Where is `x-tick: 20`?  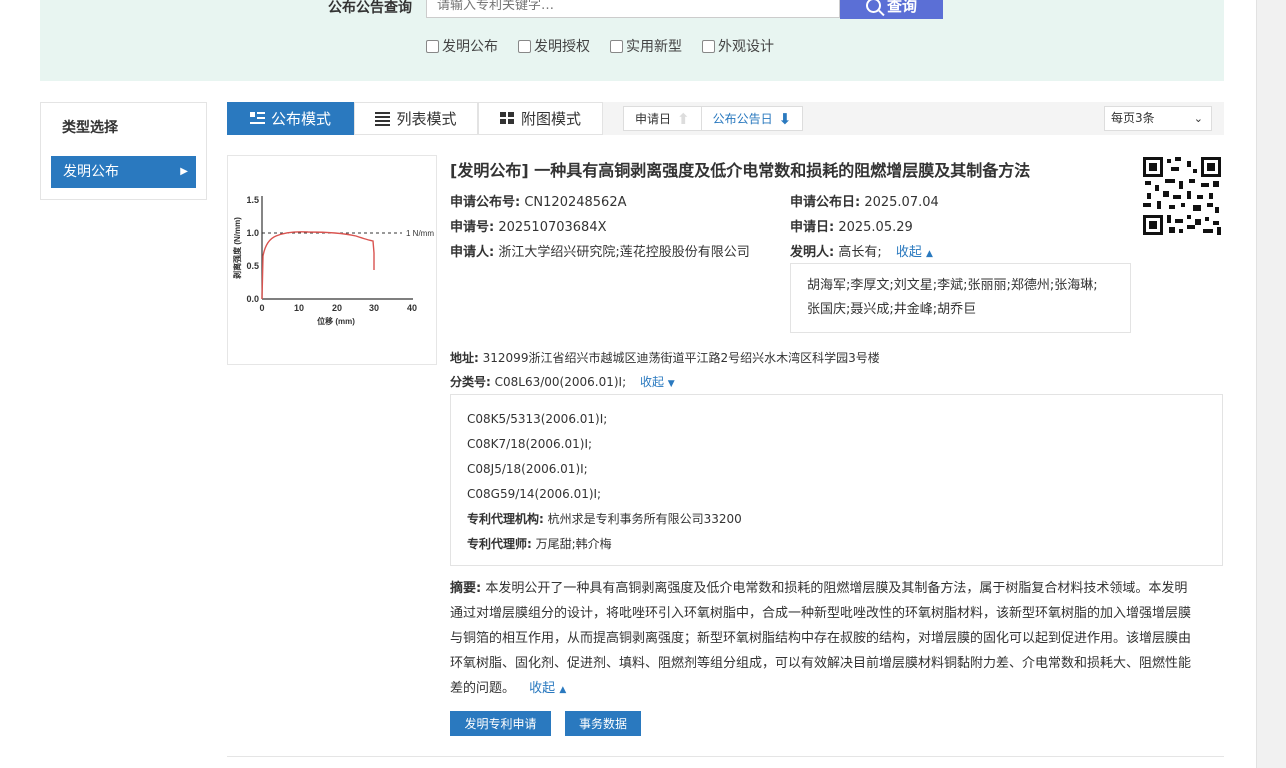 x-tick: 20 is located at coordinates (337, 308).